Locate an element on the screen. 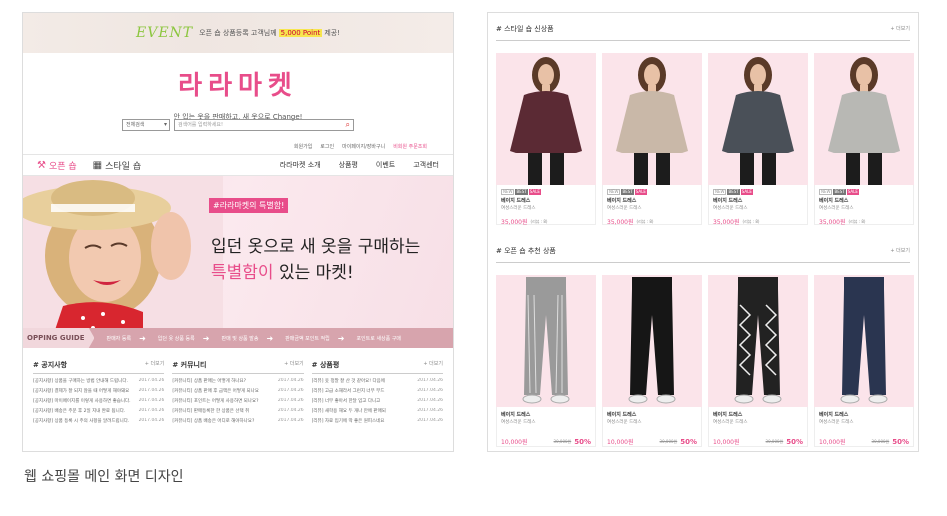 This screenshot has height=516, width=947. sale-badge: SALE is located at coordinates (640, 192).